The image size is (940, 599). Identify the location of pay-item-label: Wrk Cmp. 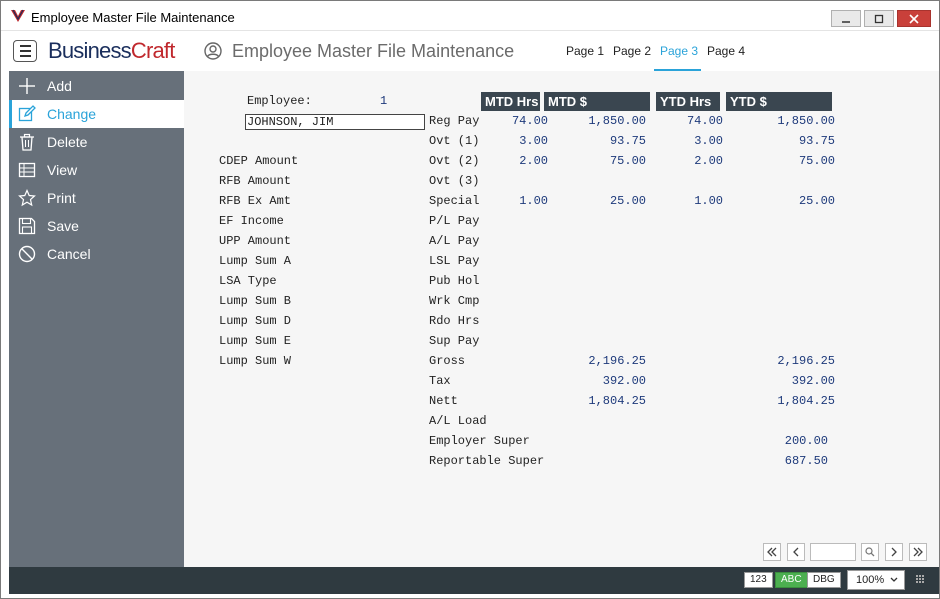
(454, 301).